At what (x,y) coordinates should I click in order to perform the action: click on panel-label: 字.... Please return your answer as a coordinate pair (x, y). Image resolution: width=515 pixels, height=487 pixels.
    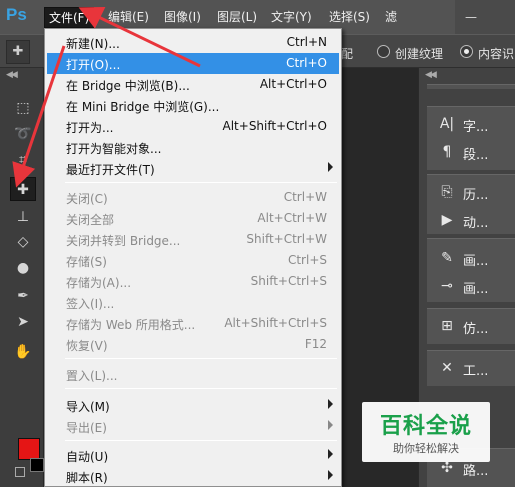
    Looking at the image, I should click on (476, 127).